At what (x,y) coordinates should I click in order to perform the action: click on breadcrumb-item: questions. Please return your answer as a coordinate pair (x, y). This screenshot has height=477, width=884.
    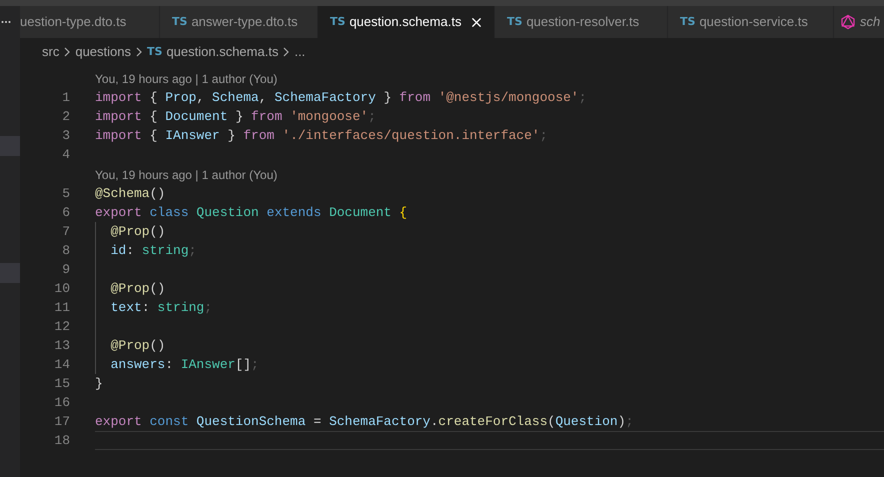
    Looking at the image, I should click on (103, 52).